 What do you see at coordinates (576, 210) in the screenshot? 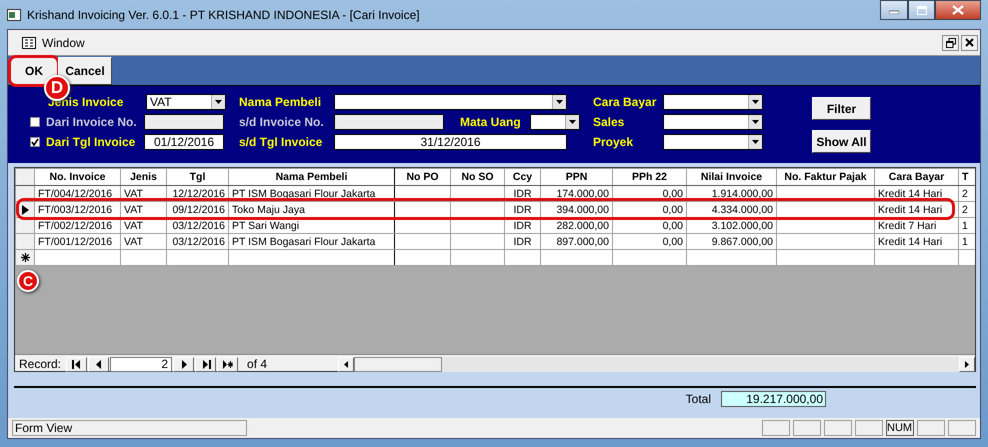
I see `table-cell: 394.000,00` at bounding box center [576, 210].